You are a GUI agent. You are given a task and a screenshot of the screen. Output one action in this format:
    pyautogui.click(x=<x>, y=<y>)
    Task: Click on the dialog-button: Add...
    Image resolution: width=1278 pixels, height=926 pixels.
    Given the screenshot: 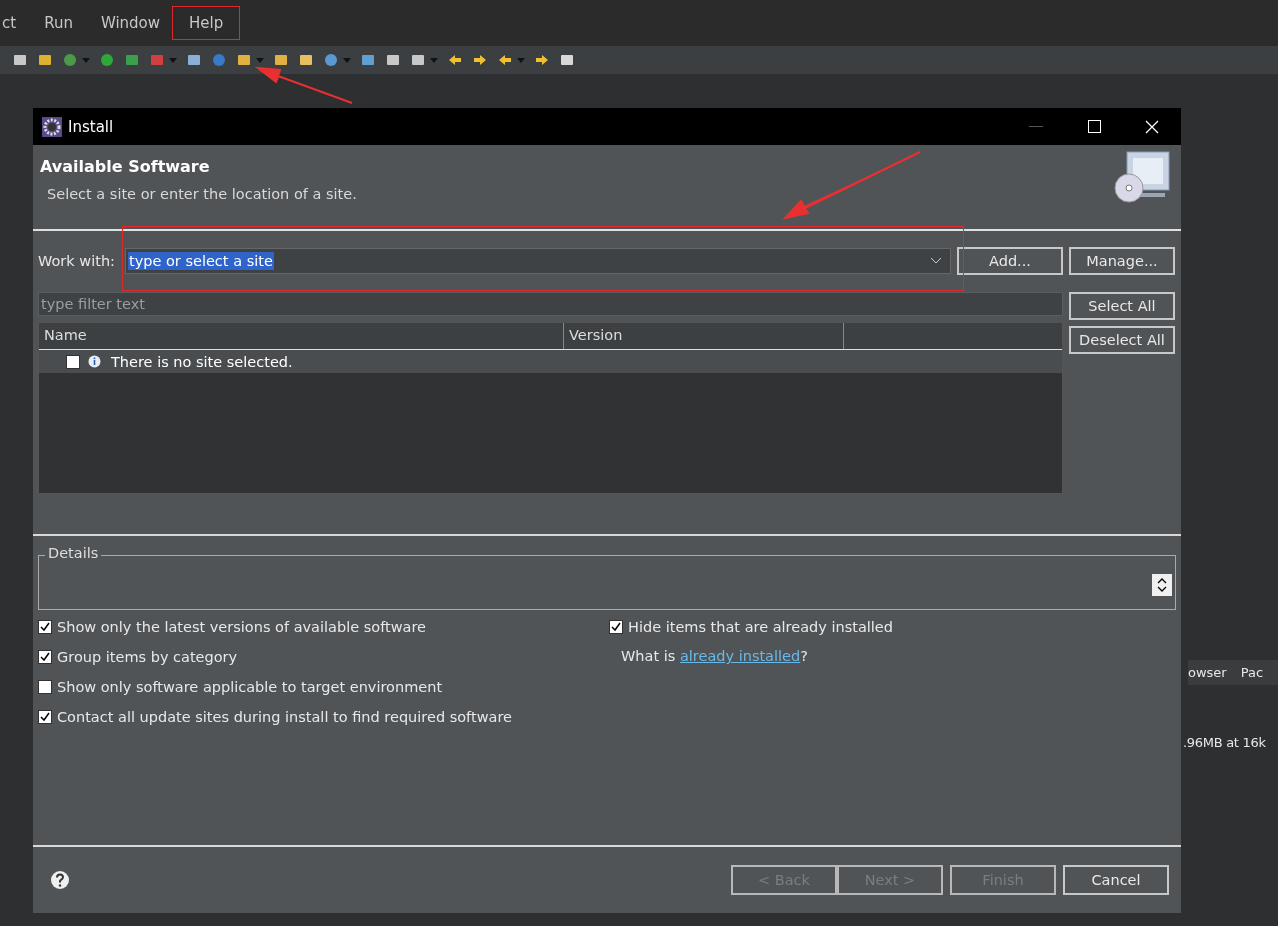 What is the action you would take?
    pyautogui.click(x=1010, y=261)
    